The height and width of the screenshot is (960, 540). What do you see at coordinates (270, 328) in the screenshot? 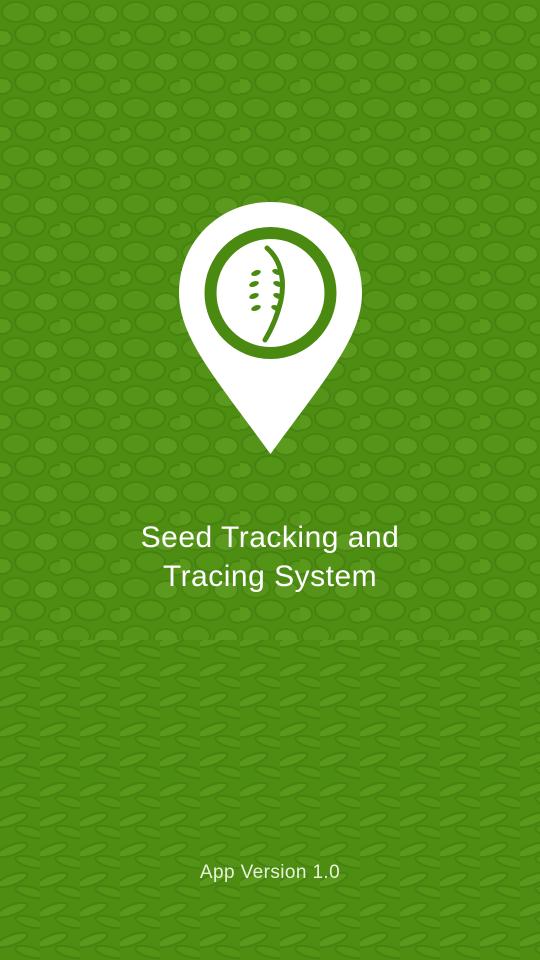
I see `seed-location-pin-icon` at bounding box center [270, 328].